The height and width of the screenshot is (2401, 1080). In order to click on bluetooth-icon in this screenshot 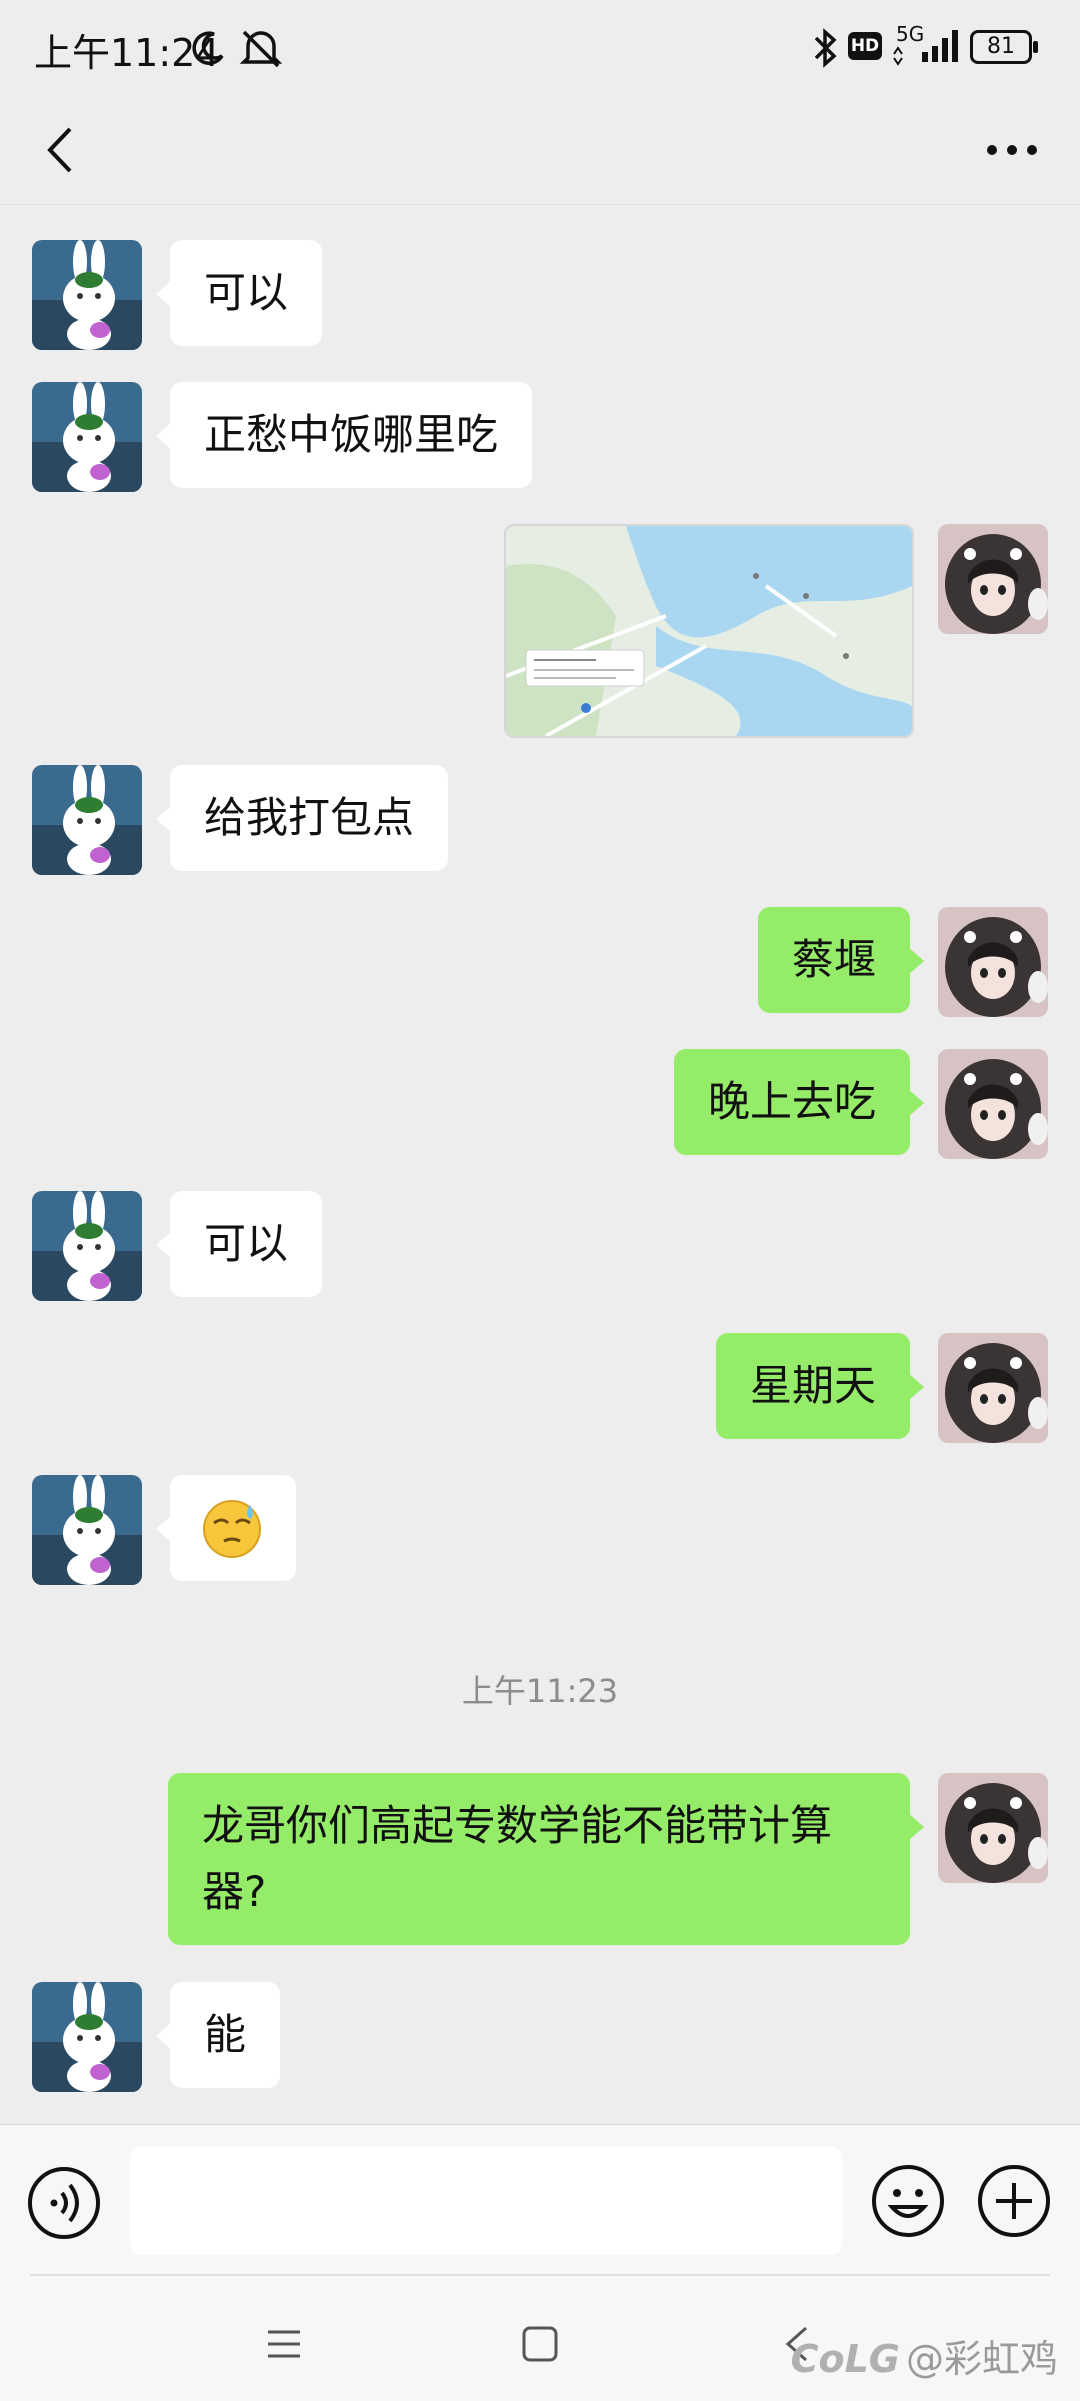, I will do `click(825, 48)`.